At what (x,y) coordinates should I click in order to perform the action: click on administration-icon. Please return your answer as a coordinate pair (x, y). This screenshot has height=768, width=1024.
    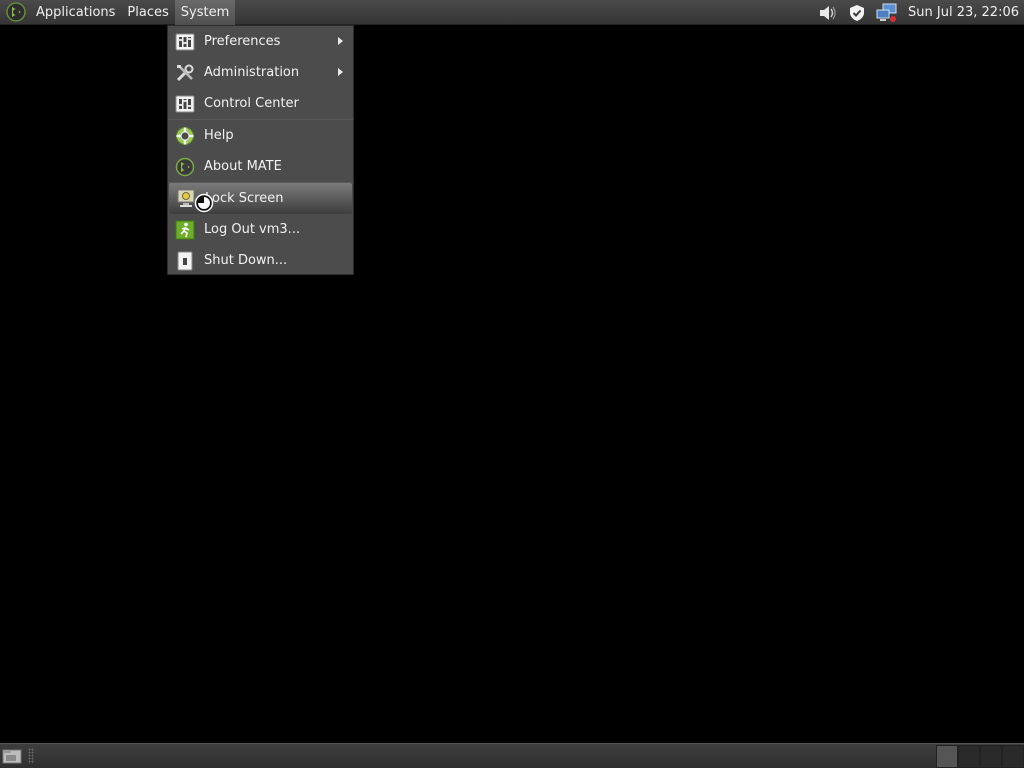
    Looking at the image, I should click on (185, 73).